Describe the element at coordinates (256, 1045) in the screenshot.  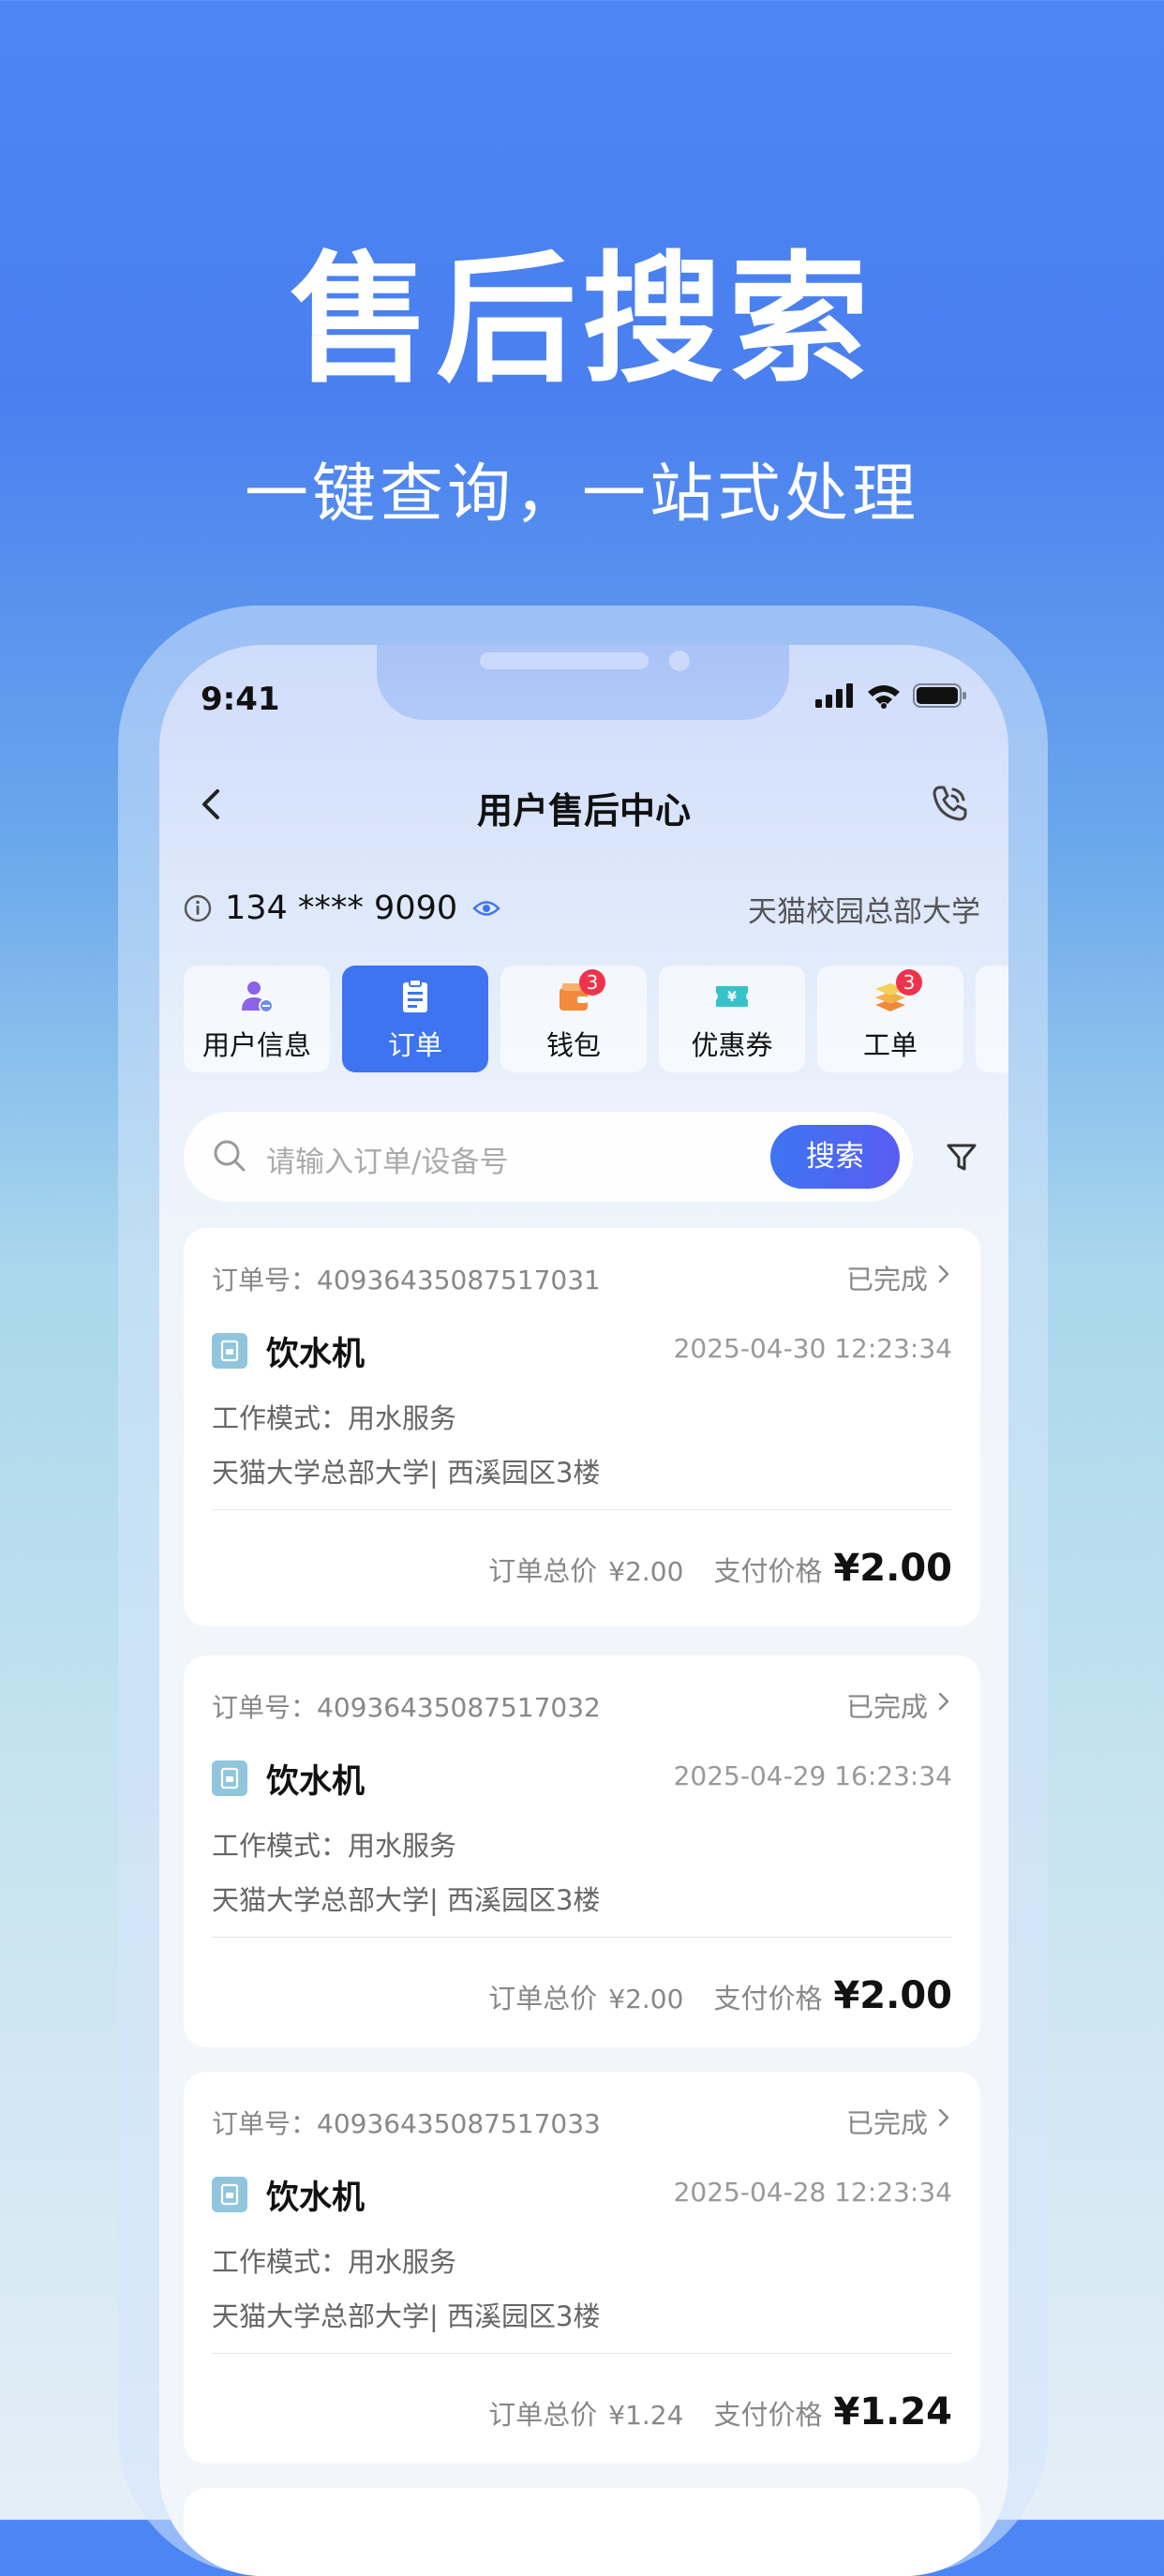
I see `tab-label: 用户信息` at that location.